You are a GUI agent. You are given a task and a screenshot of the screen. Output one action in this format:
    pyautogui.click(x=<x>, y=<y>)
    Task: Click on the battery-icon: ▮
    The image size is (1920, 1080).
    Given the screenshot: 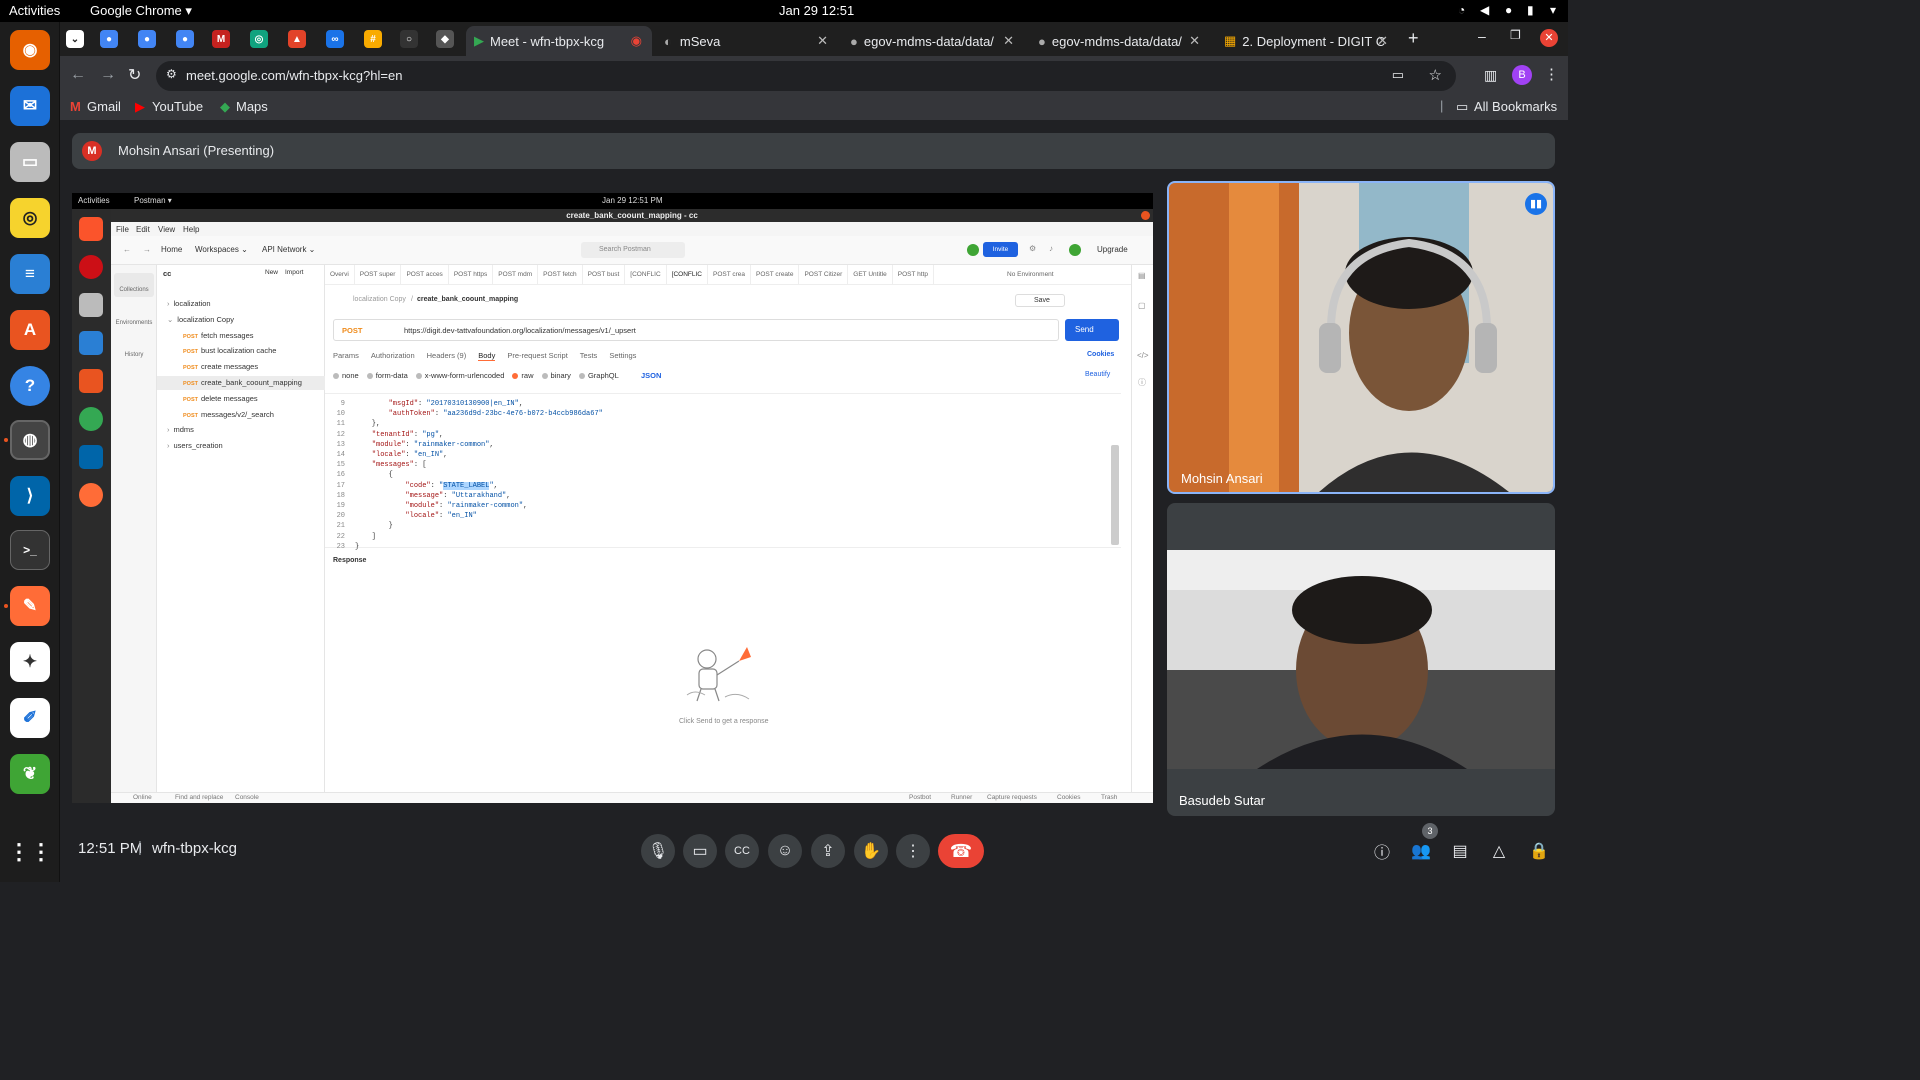 What is the action you would take?
    pyautogui.click(x=1530, y=10)
    